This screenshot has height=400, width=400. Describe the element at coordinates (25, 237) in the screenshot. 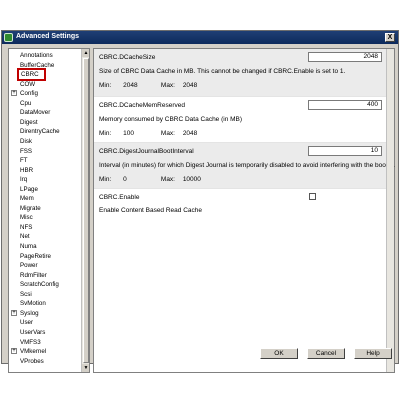

I see `tree-item-label: Net` at that location.